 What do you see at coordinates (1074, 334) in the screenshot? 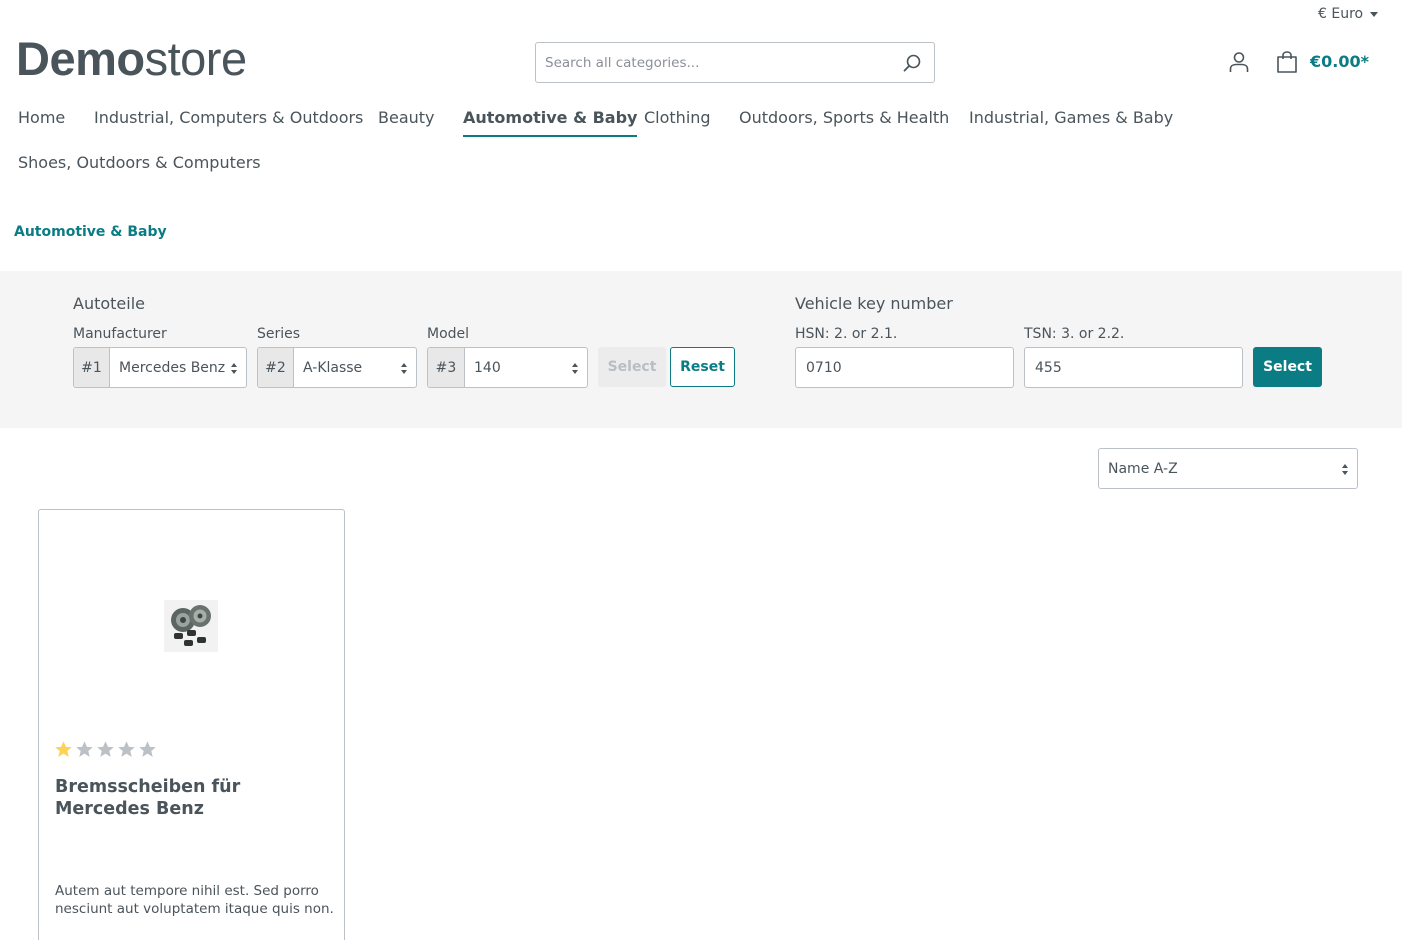
I see `tsn-label: TSN: 3. or 2.2.` at bounding box center [1074, 334].